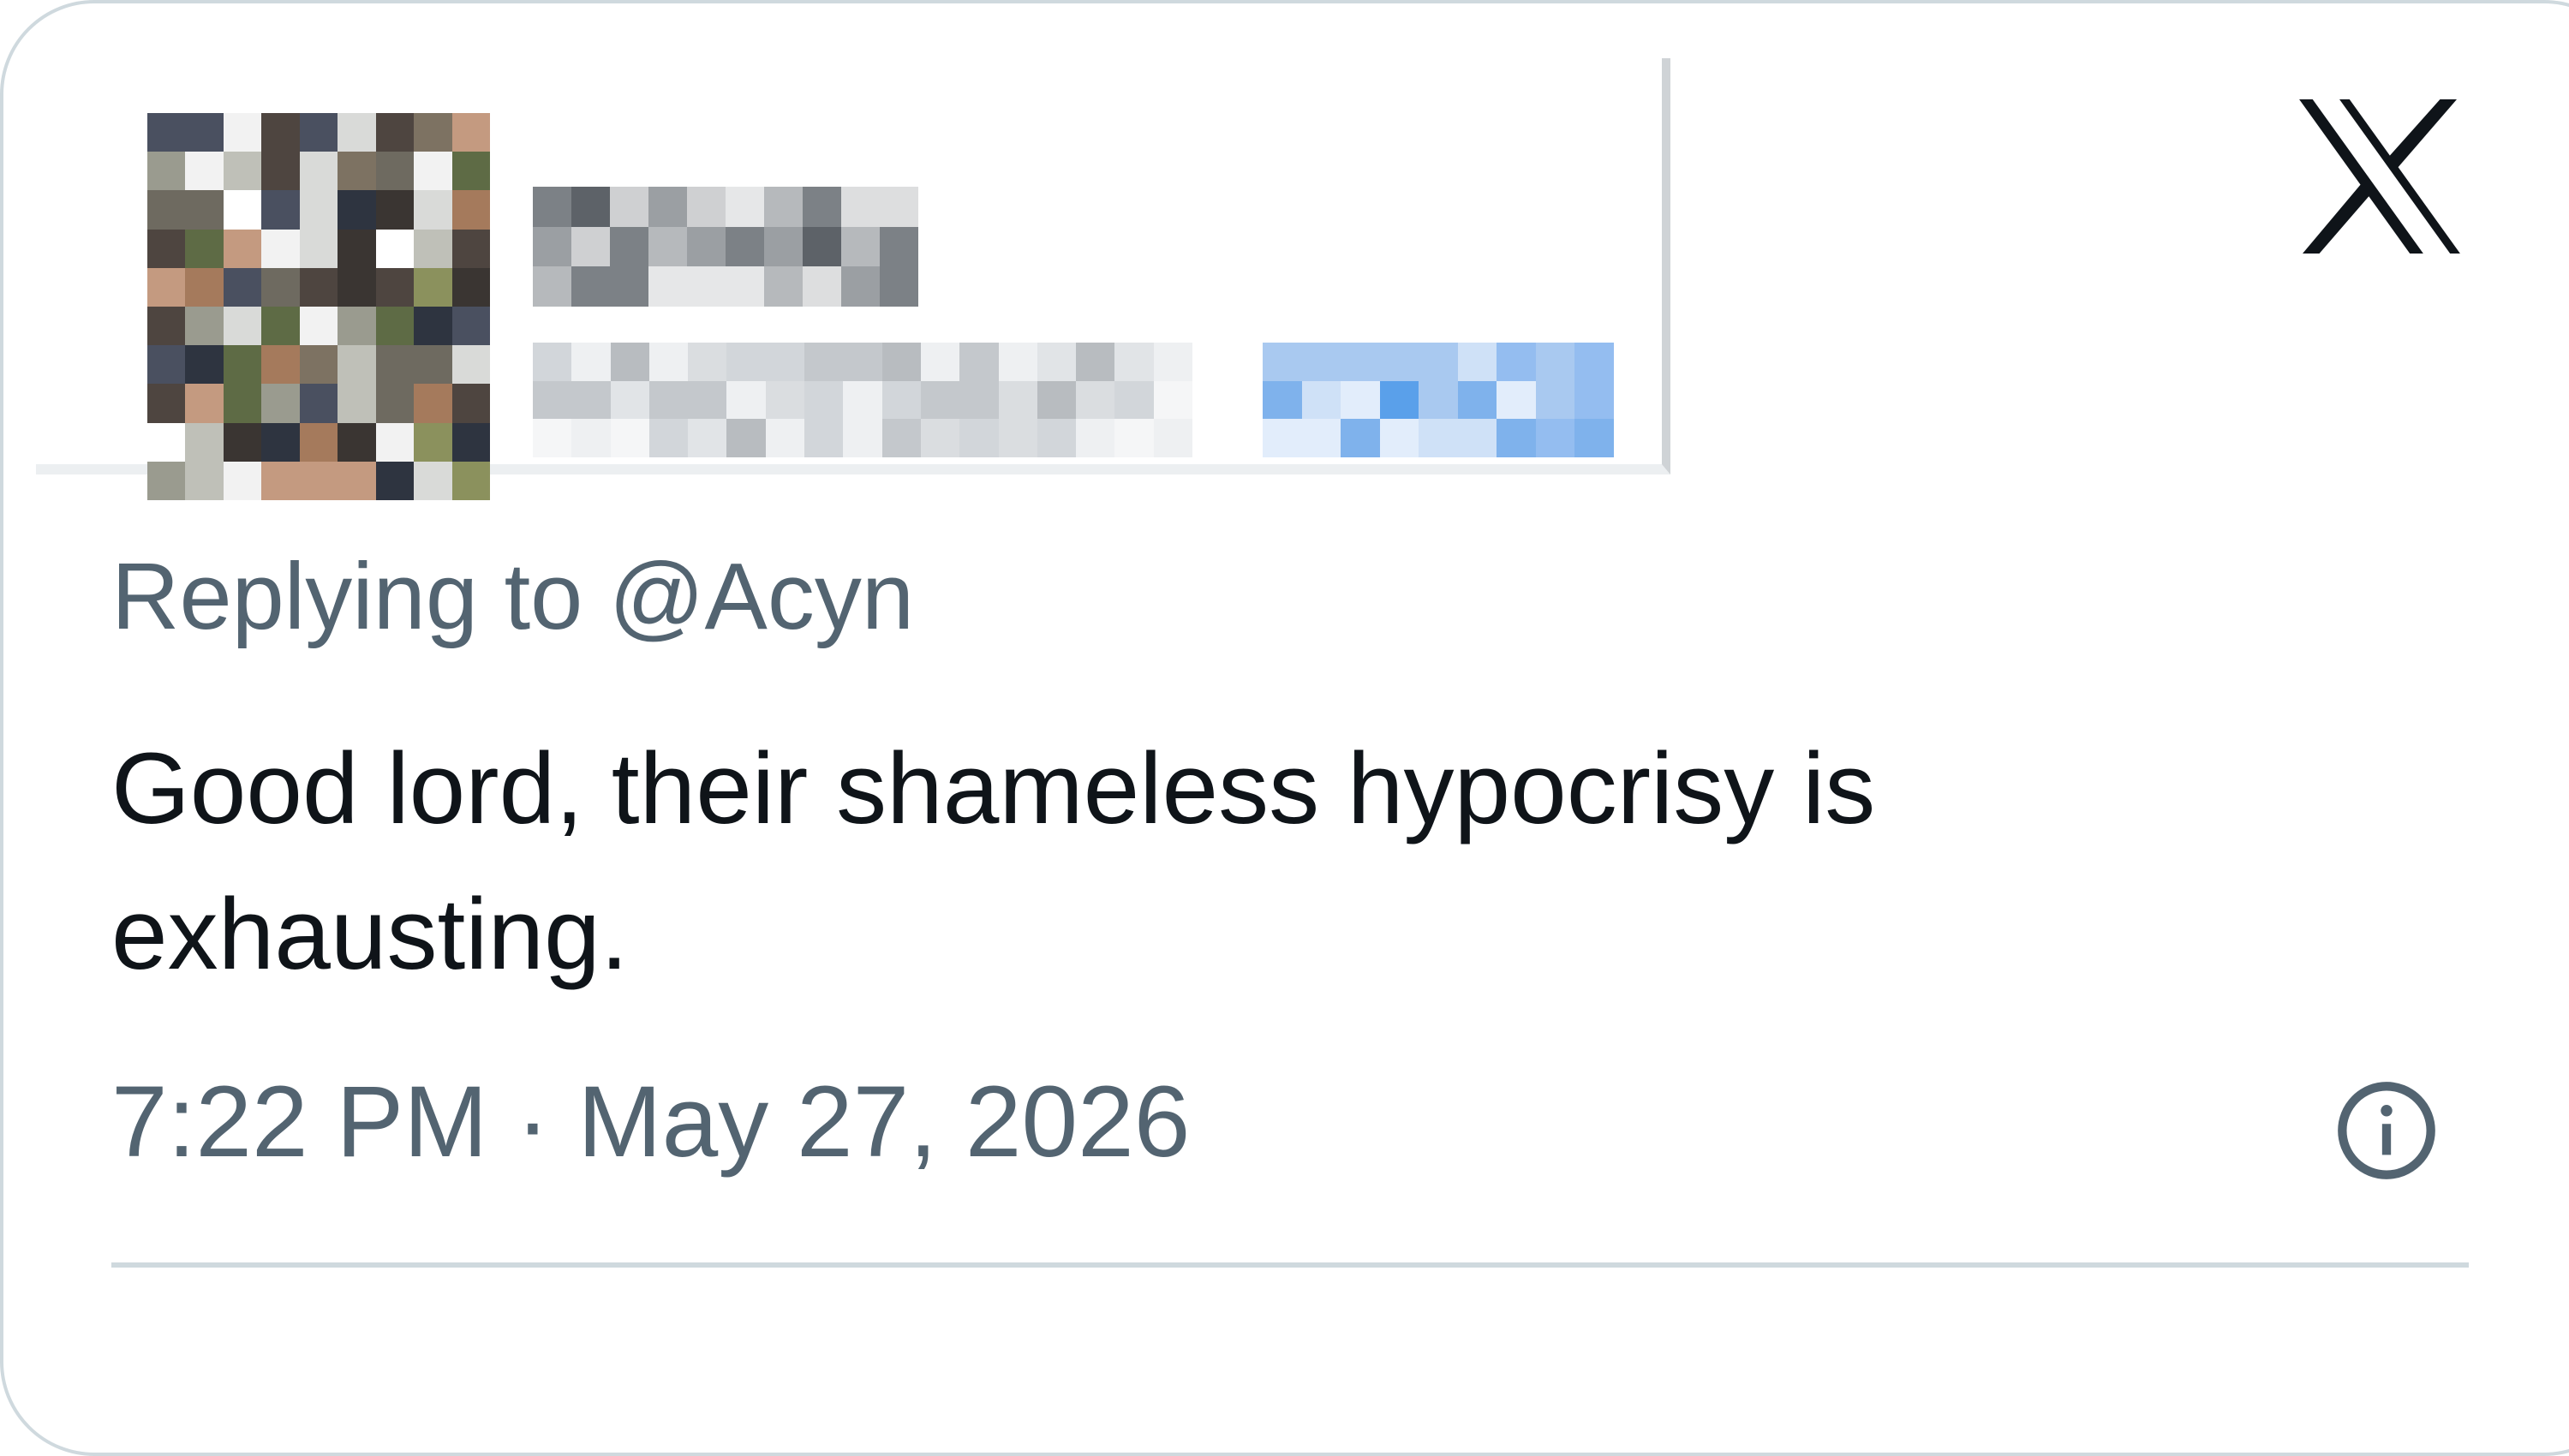 This screenshot has height=1456, width=2569. What do you see at coordinates (360, 596) in the screenshot?
I see `replying-to-label: Replying to` at bounding box center [360, 596].